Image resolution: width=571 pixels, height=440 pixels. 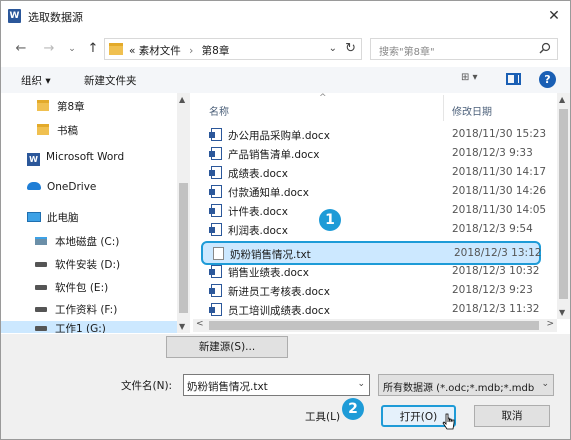 I want to click on file-row: 销售业绩表.docx 2018/12/3 10:32, so click(x=371, y=271).